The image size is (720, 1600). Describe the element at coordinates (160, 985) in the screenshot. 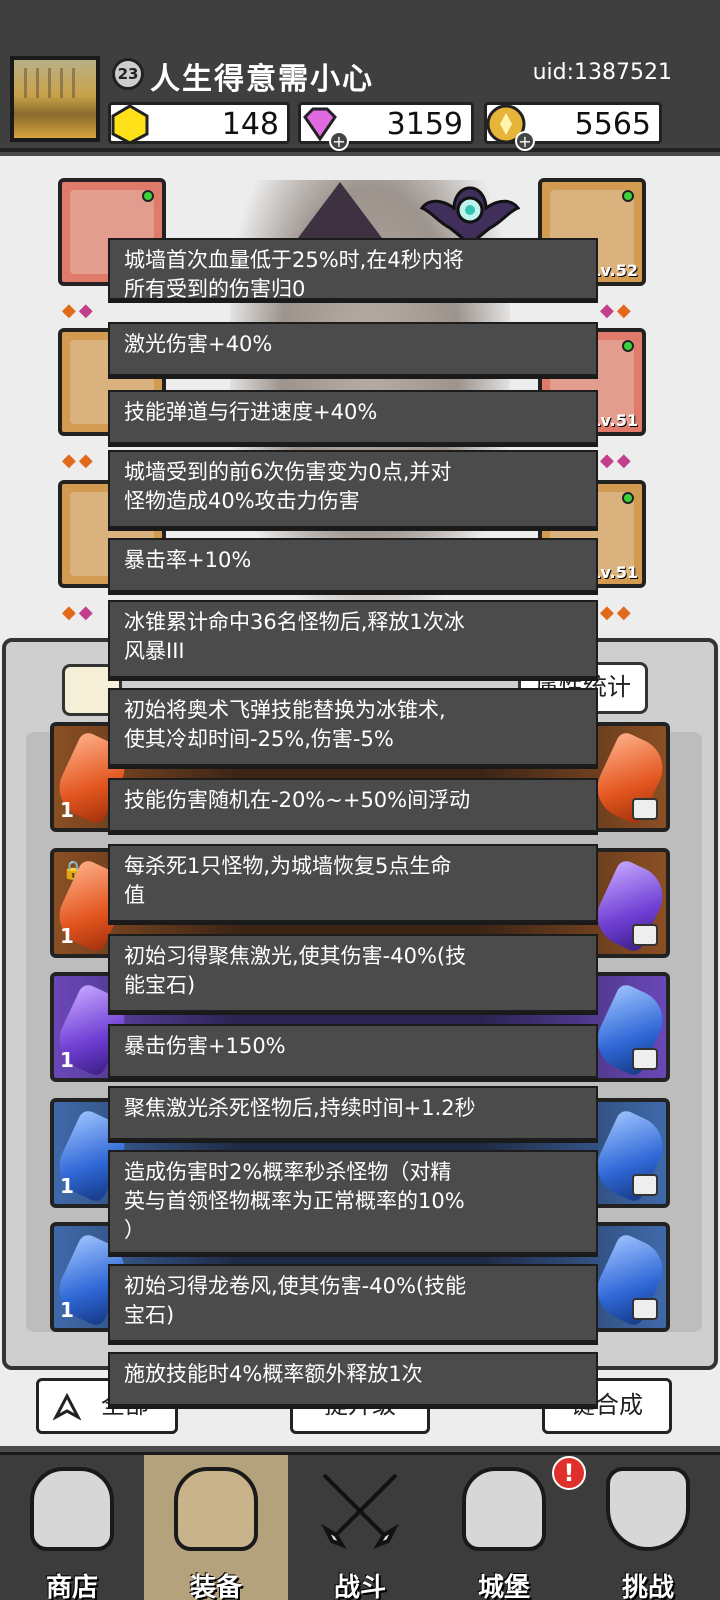

I see `tooltip-text: 能宝石)` at that location.